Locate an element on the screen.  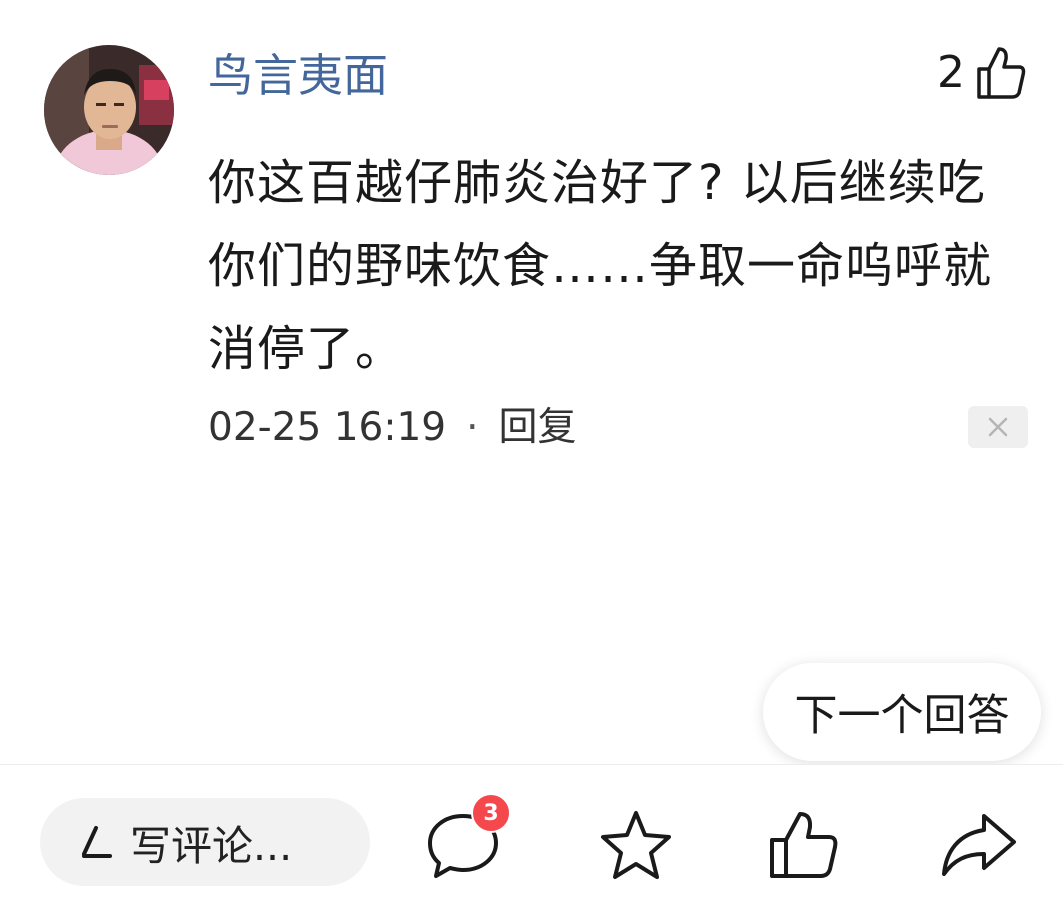
favorite-button is located at coordinates (636, 845).